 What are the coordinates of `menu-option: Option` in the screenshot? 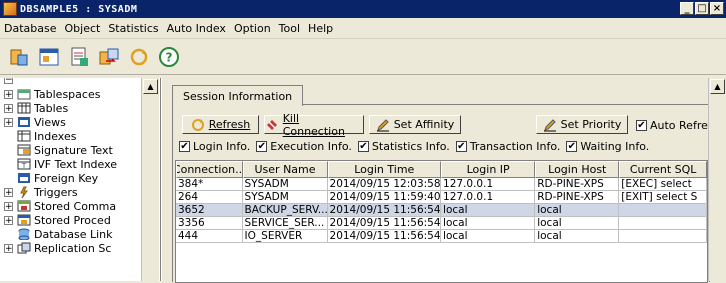 It's located at (252, 28).